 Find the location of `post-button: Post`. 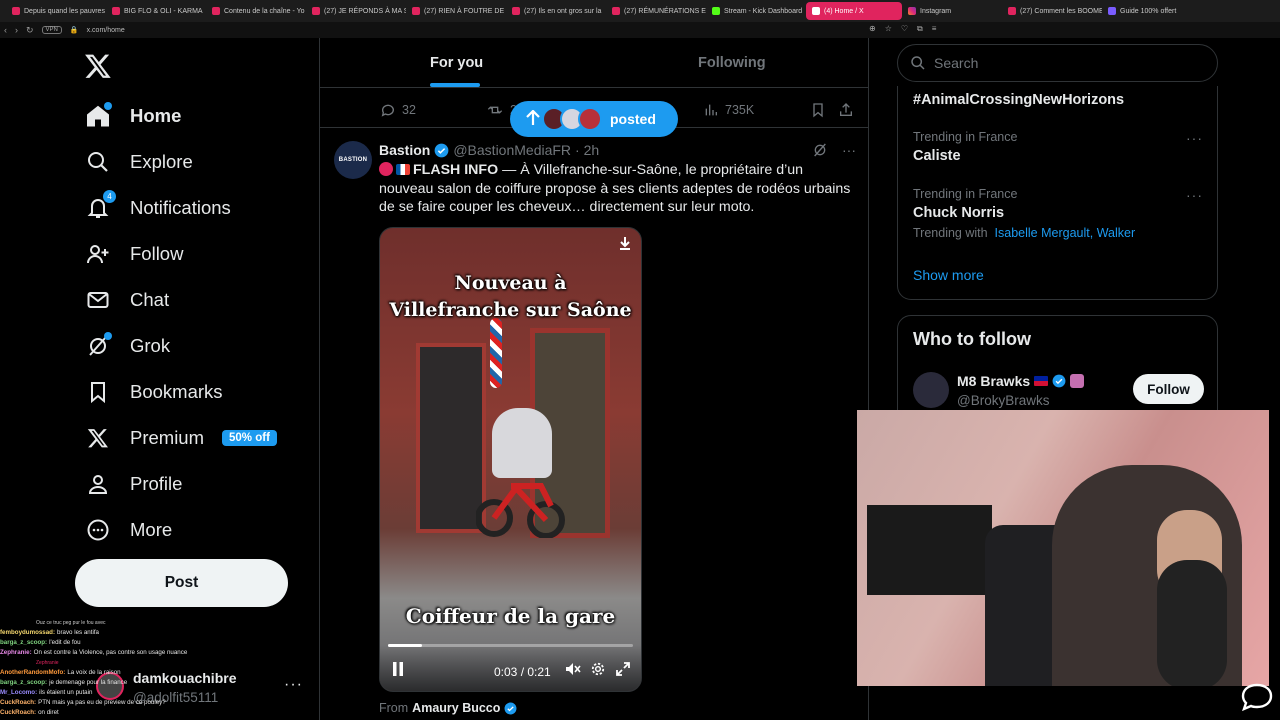

post-button: Post is located at coordinates (181, 583).